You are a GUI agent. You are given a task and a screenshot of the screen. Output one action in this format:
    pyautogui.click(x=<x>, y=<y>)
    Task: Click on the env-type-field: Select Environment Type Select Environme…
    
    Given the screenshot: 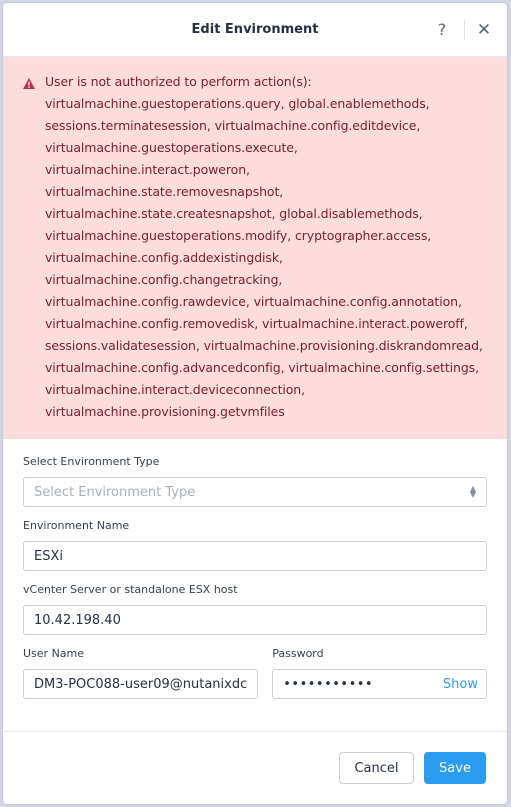 What is the action you would take?
    pyautogui.click(x=255, y=481)
    